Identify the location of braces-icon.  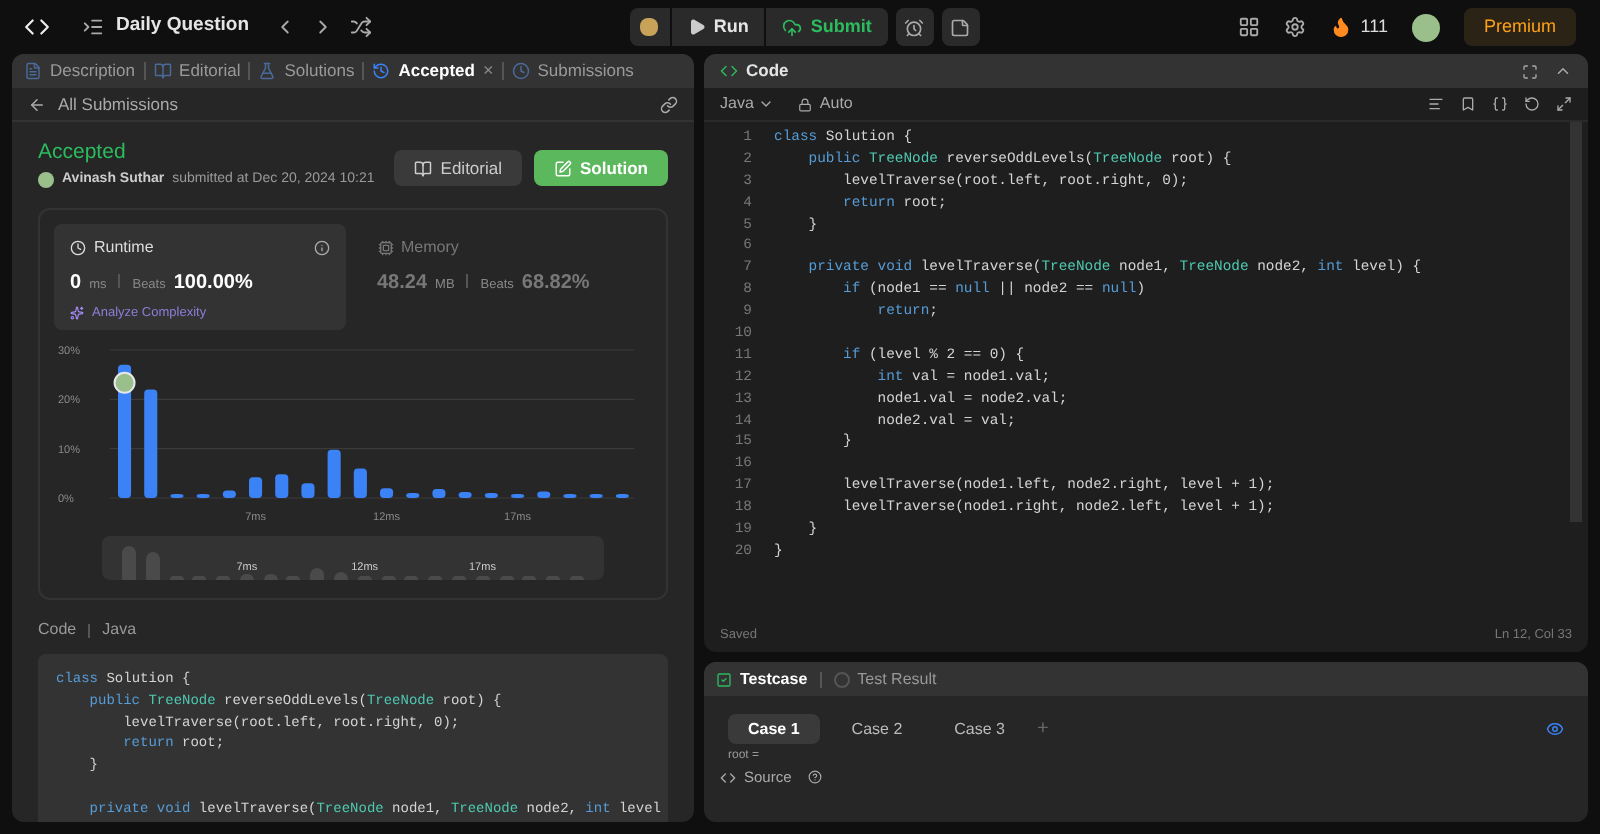
(1500, 104).